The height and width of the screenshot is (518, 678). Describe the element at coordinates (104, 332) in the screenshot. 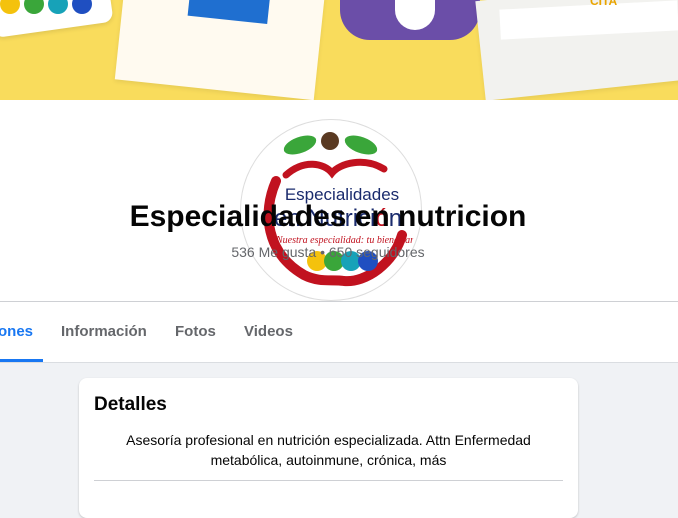

I see `tab-informacion: Información` at that location.